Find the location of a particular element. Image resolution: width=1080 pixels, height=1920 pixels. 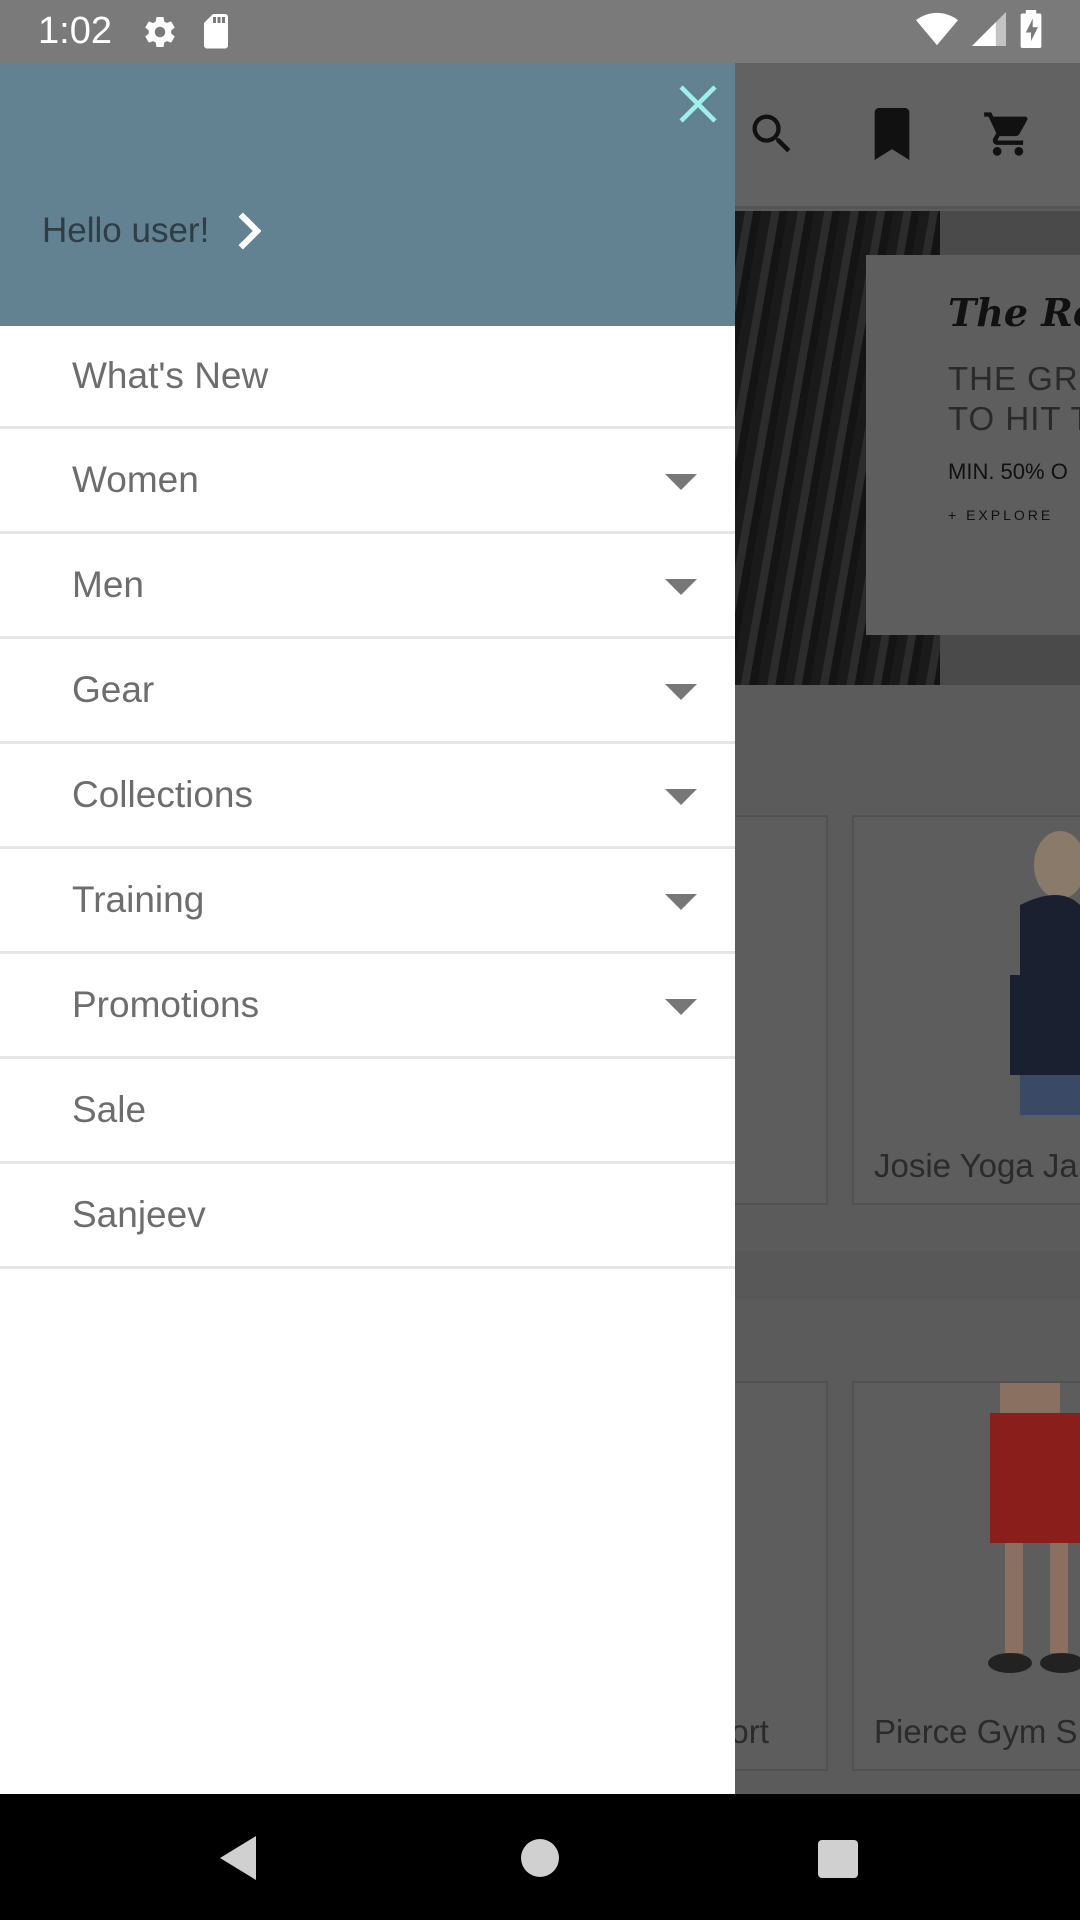

back-icon is located at coordinates (238, 1860).